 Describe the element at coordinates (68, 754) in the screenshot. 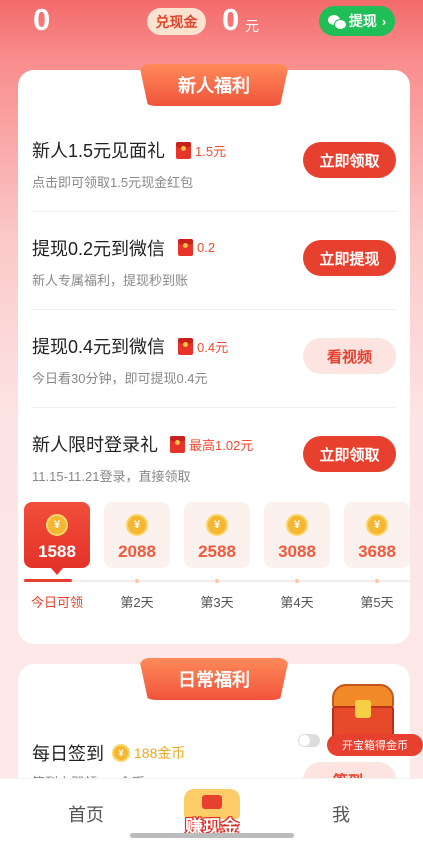

I see `checkin-title: 每日签到` at that location.